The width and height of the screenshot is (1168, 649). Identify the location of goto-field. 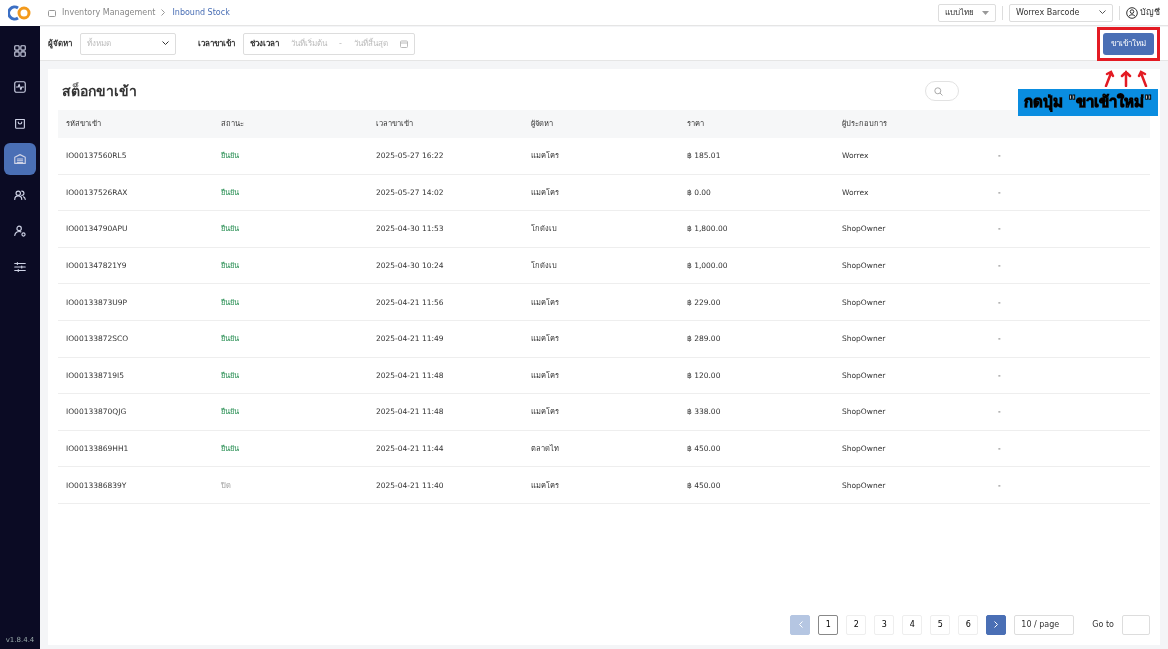
(1136, 625).